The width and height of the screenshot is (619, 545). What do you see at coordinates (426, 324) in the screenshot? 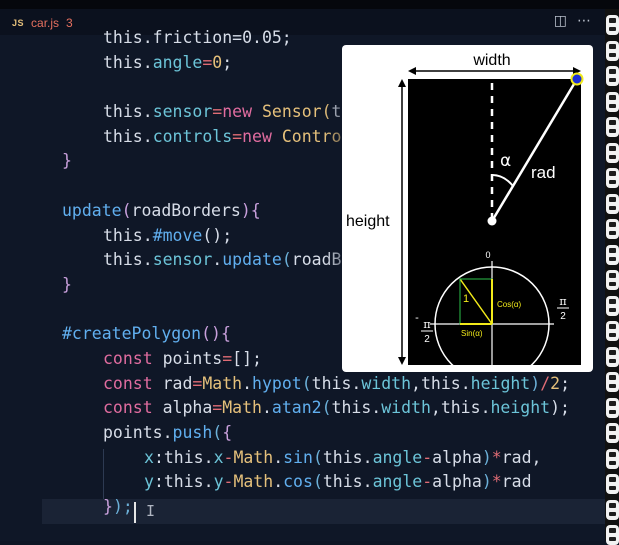
I see `pi-half-left-pi: π` at bounding box center [426, 324].